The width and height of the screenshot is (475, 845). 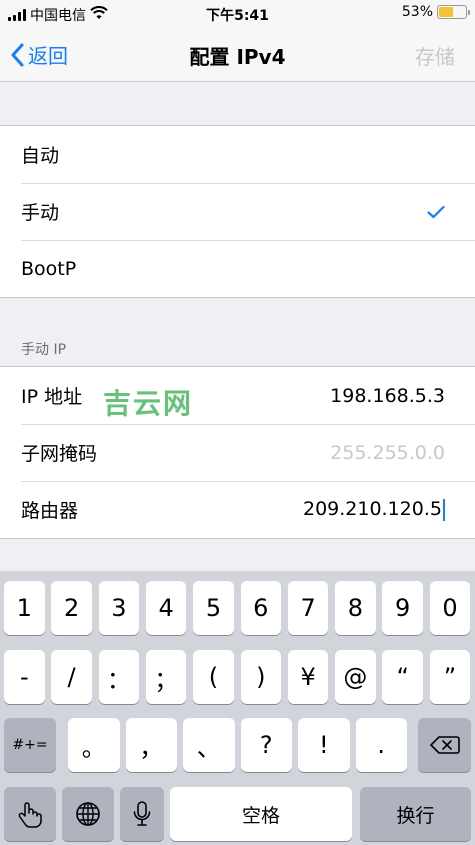 I want to click on field-label: 路由器, so click(x=50, y=511).